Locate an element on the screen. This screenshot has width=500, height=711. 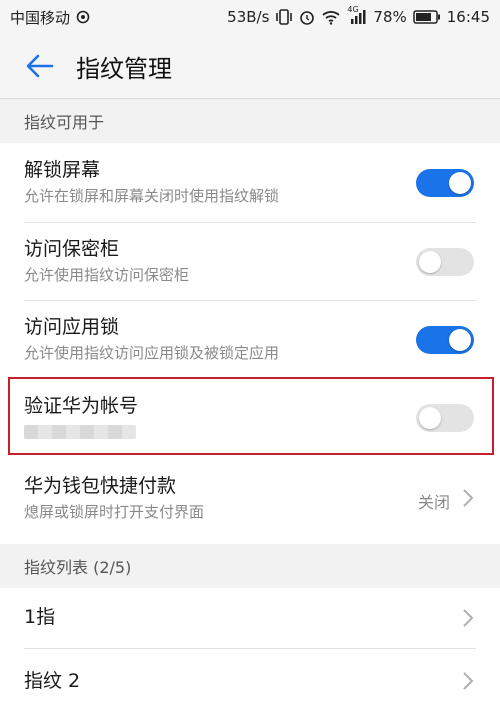
section-header-fingerprint-list: 指纹列表 (2/5) is located at coordinates (250, 566).